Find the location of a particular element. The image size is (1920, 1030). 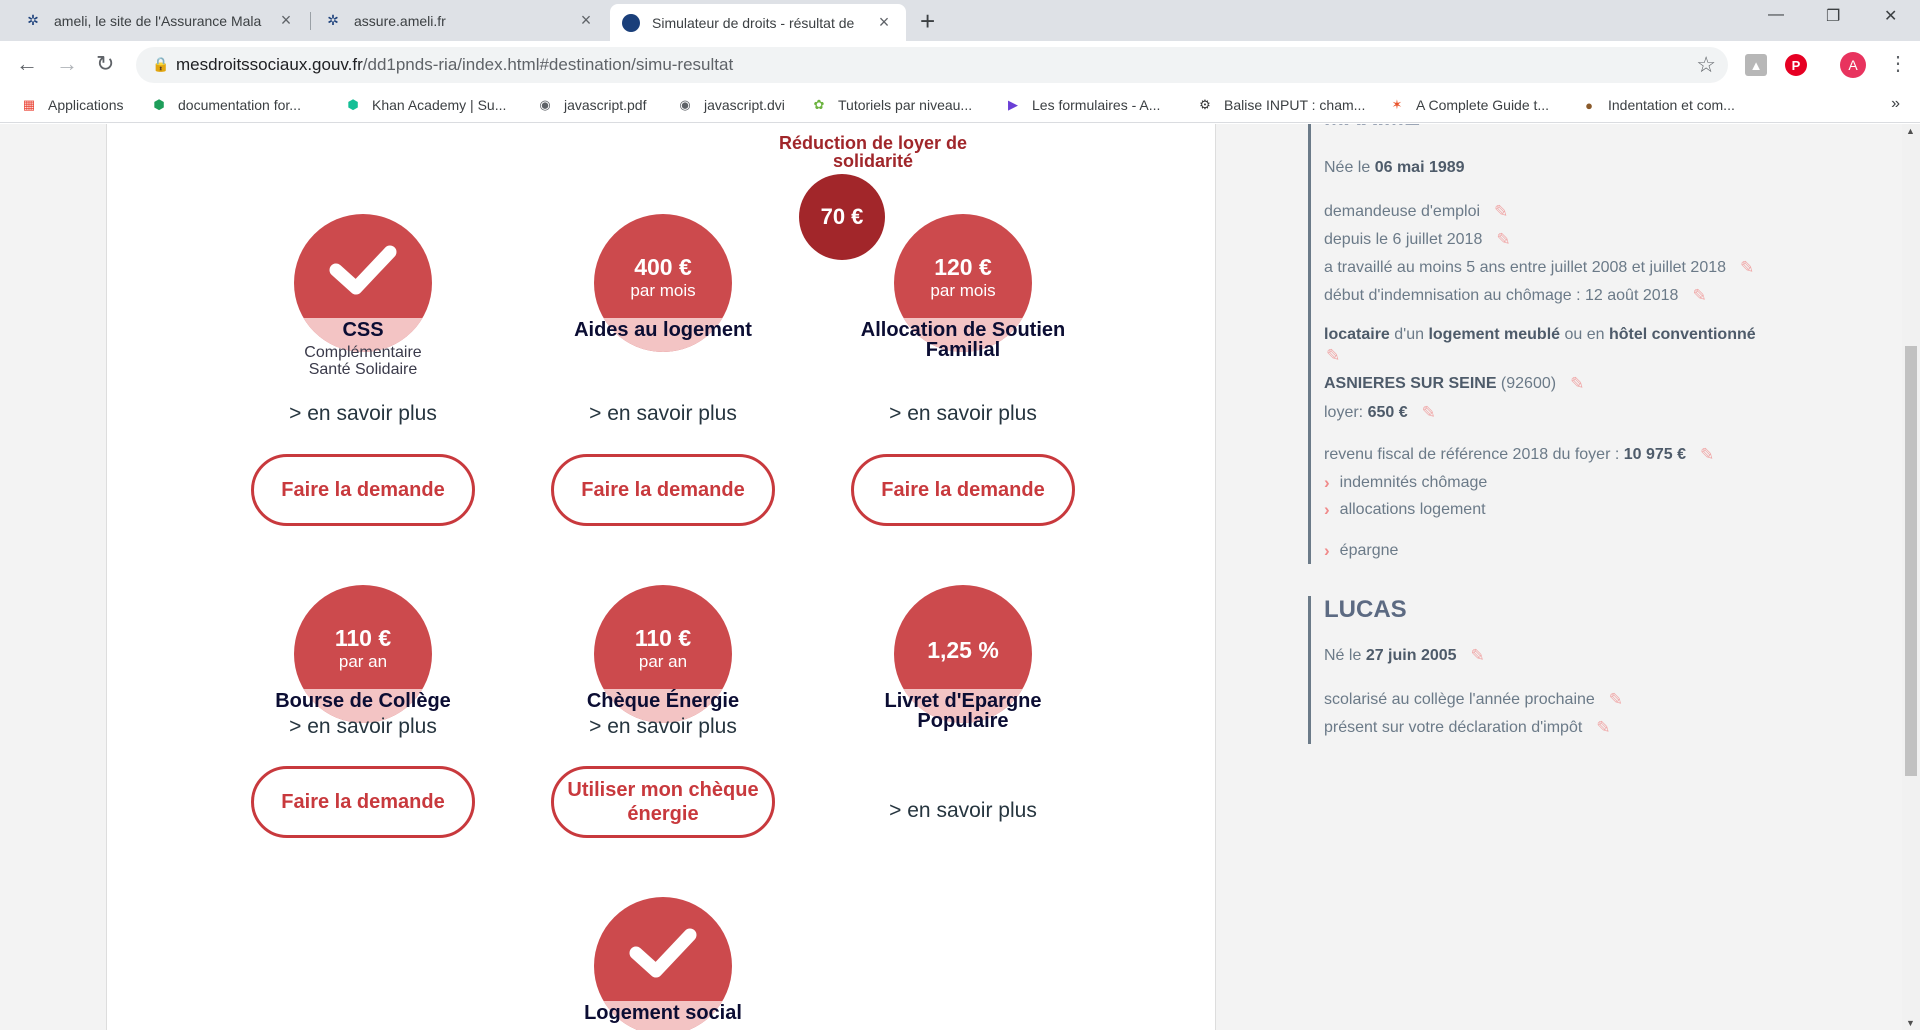

new-tab-button: + is located at coordinates (927, 21).